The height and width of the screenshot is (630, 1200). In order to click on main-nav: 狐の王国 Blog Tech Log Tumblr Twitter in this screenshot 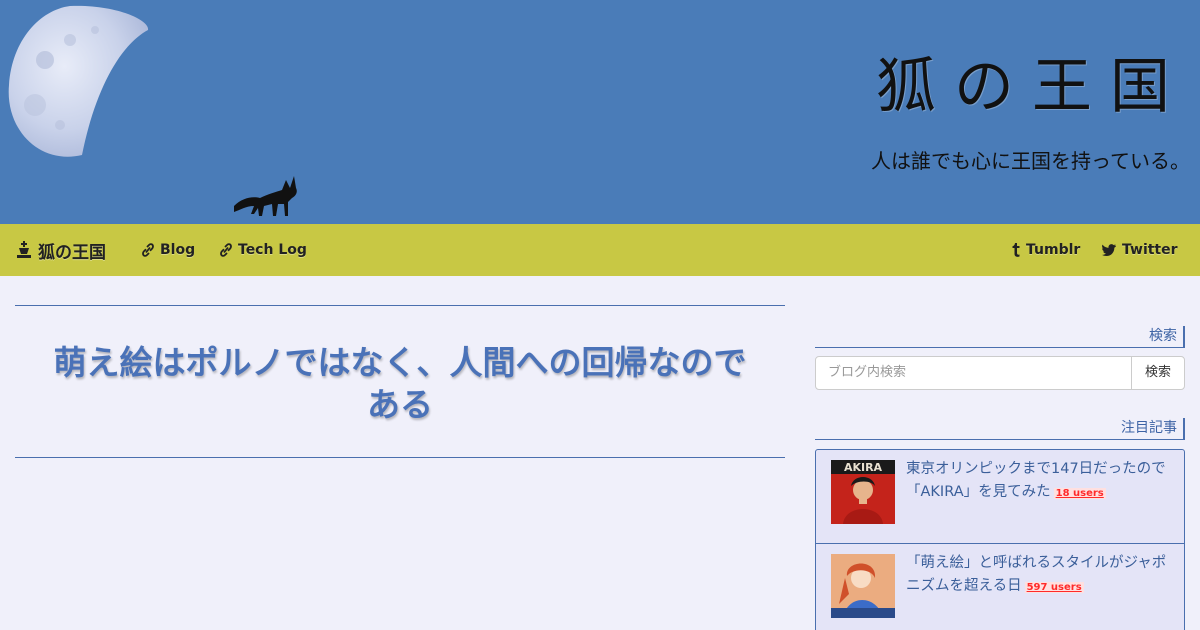, I will do `click(600, 250)`.